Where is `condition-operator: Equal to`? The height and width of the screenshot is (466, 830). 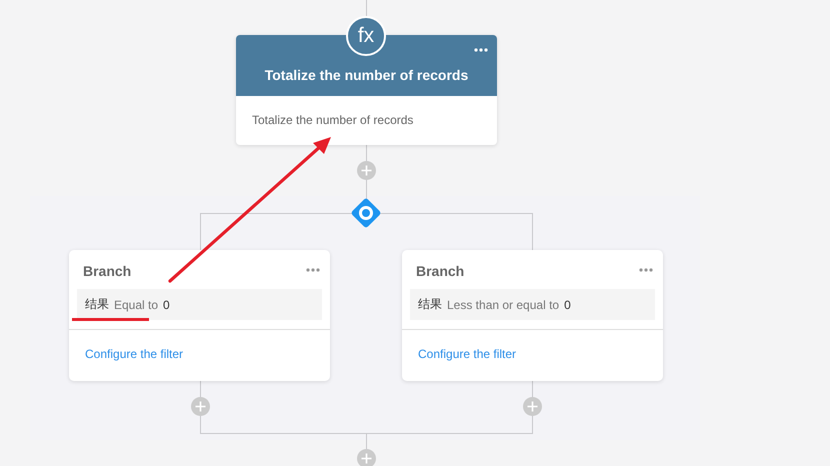
condition-operator: Equal to is located at coordinates (136, 305).